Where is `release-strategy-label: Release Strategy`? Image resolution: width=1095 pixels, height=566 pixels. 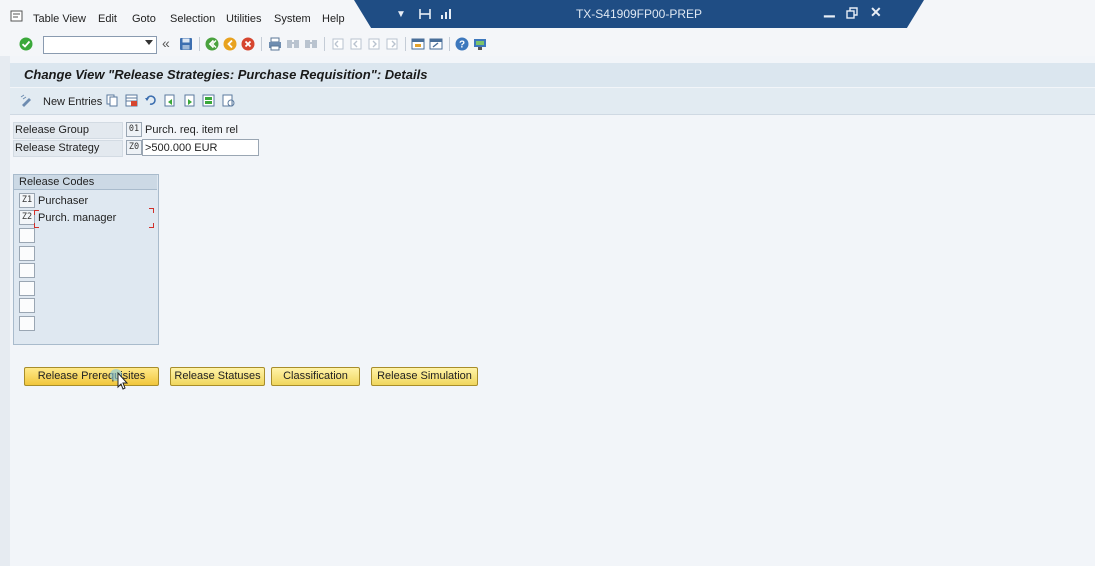
release-strategy-label: Release Strategy is located at coordinates (57, 148).